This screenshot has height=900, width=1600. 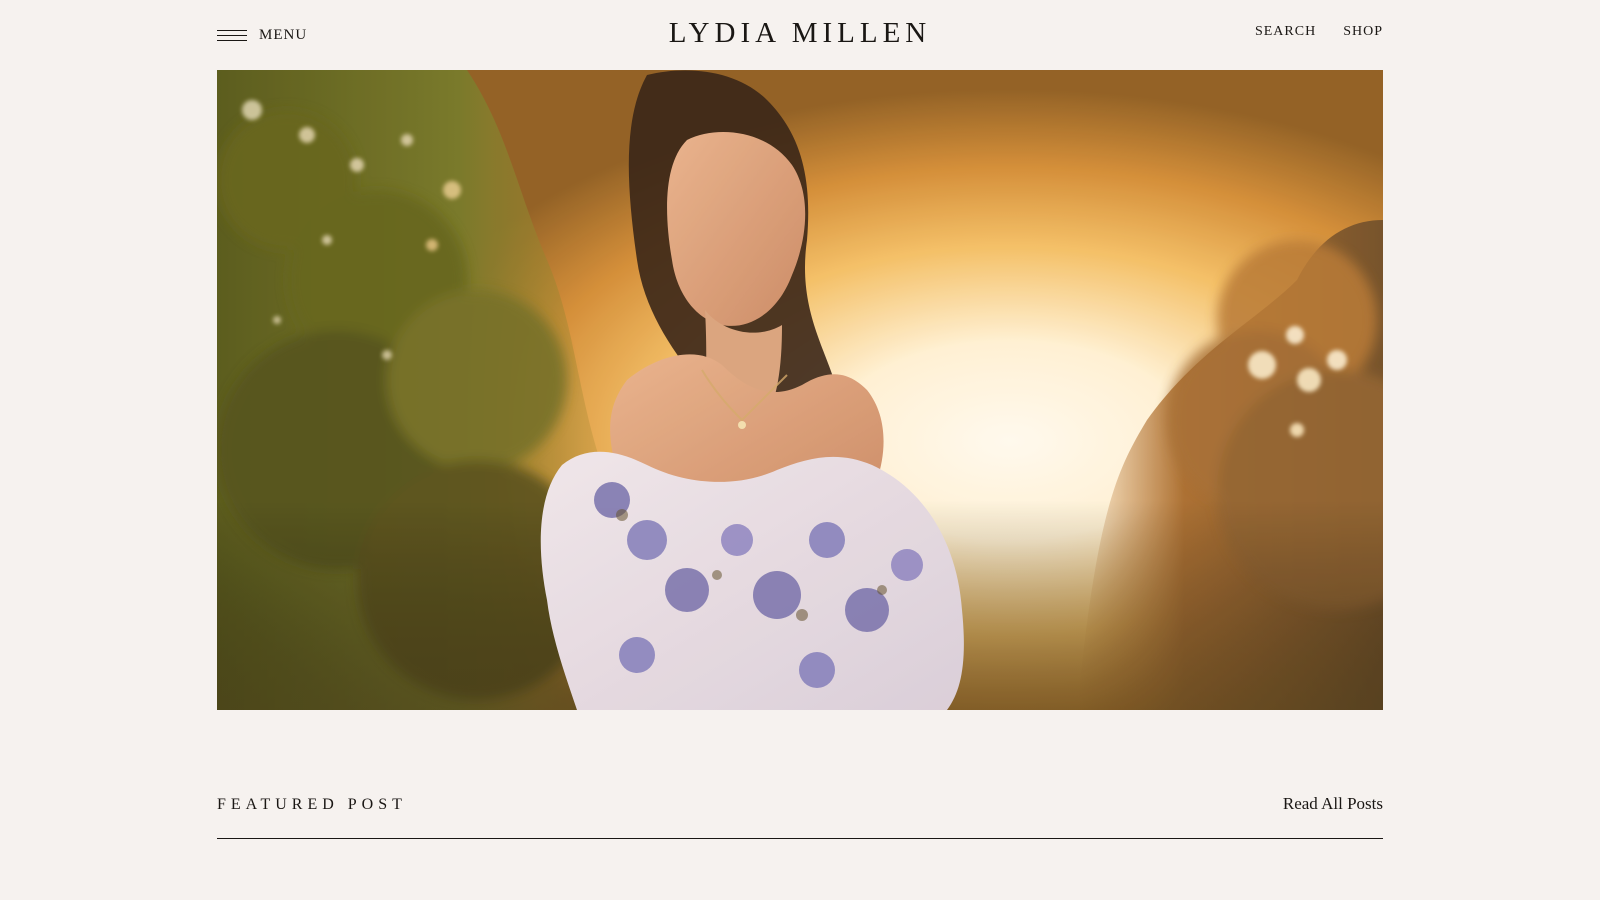 I want to click on top-nav: SEARCH SHOP, so click(x=1319, y=32).